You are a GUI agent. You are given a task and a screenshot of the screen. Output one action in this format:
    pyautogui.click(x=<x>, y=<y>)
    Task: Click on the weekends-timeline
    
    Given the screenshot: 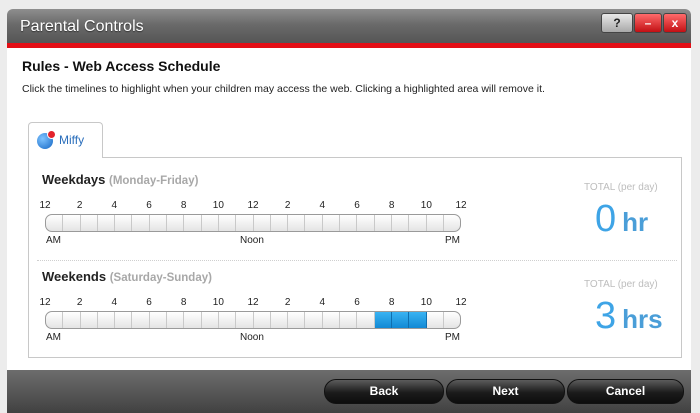 What is the action you would take?
    pyautogui.click(x=253, y=320)
    